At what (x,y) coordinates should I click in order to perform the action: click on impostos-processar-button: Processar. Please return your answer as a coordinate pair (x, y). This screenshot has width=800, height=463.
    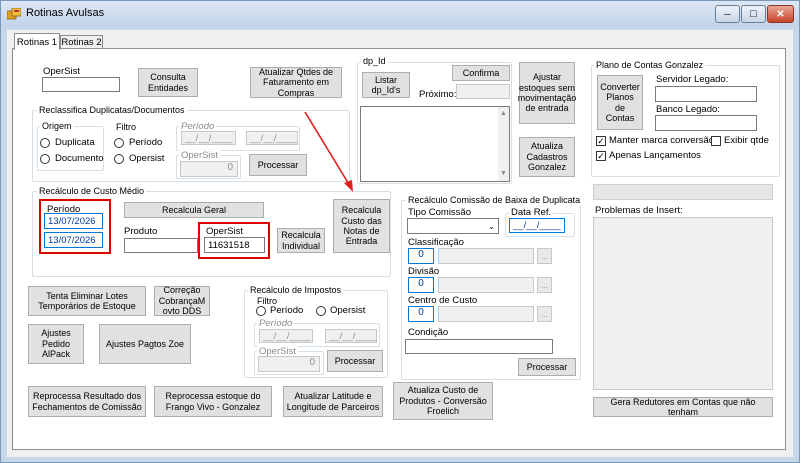
    Looking at the image, I should click on (355, 361).